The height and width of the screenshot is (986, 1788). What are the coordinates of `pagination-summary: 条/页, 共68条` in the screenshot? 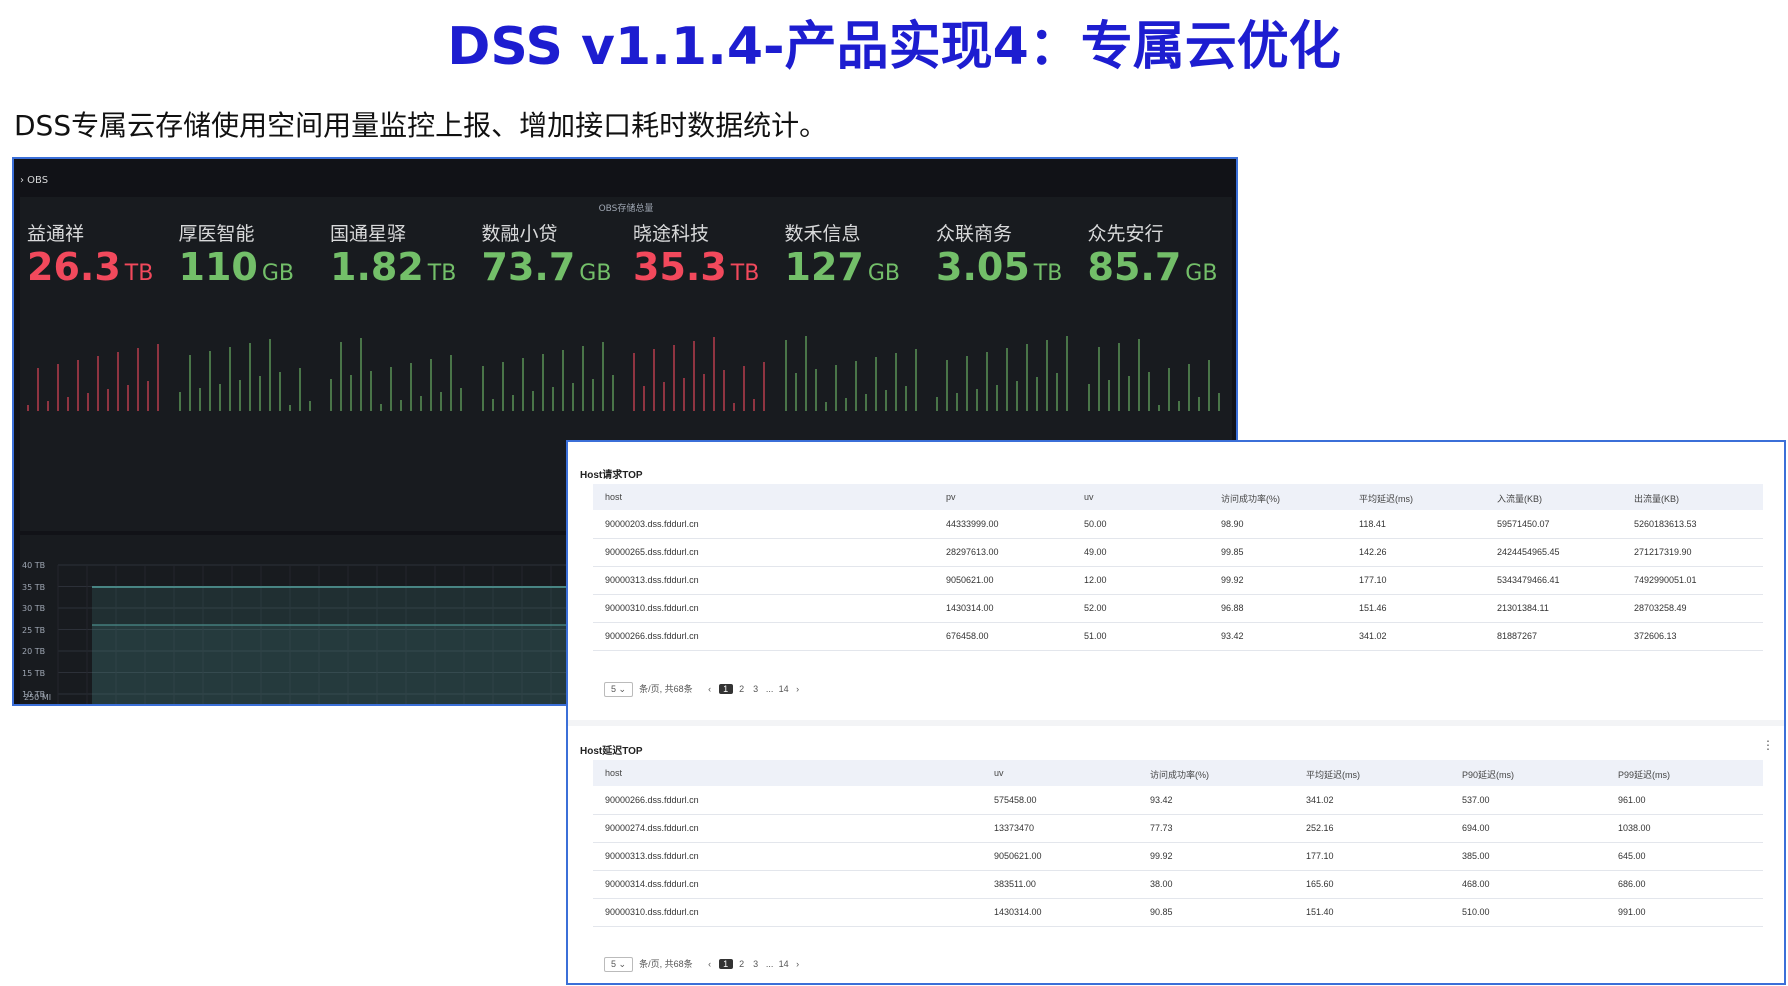 It's located at (666, 964).